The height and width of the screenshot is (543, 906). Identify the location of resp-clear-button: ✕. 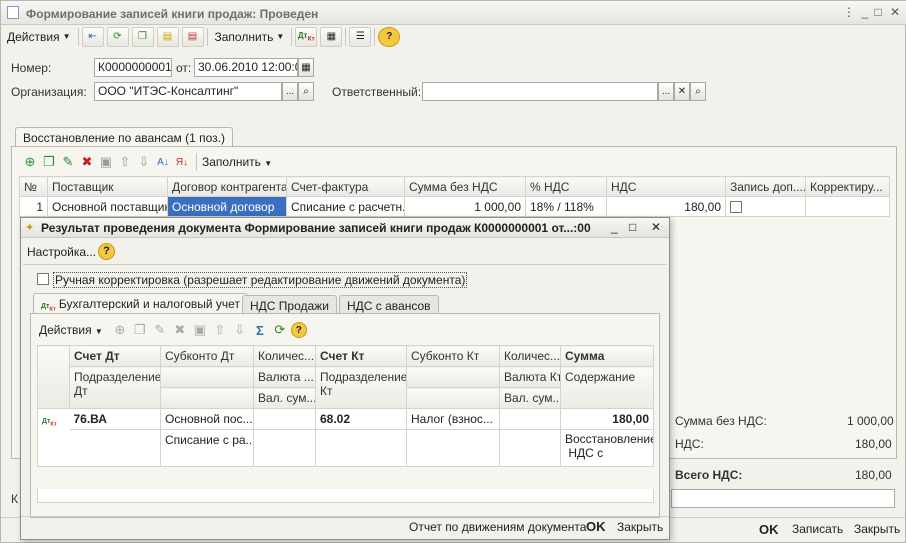
(682, 91).